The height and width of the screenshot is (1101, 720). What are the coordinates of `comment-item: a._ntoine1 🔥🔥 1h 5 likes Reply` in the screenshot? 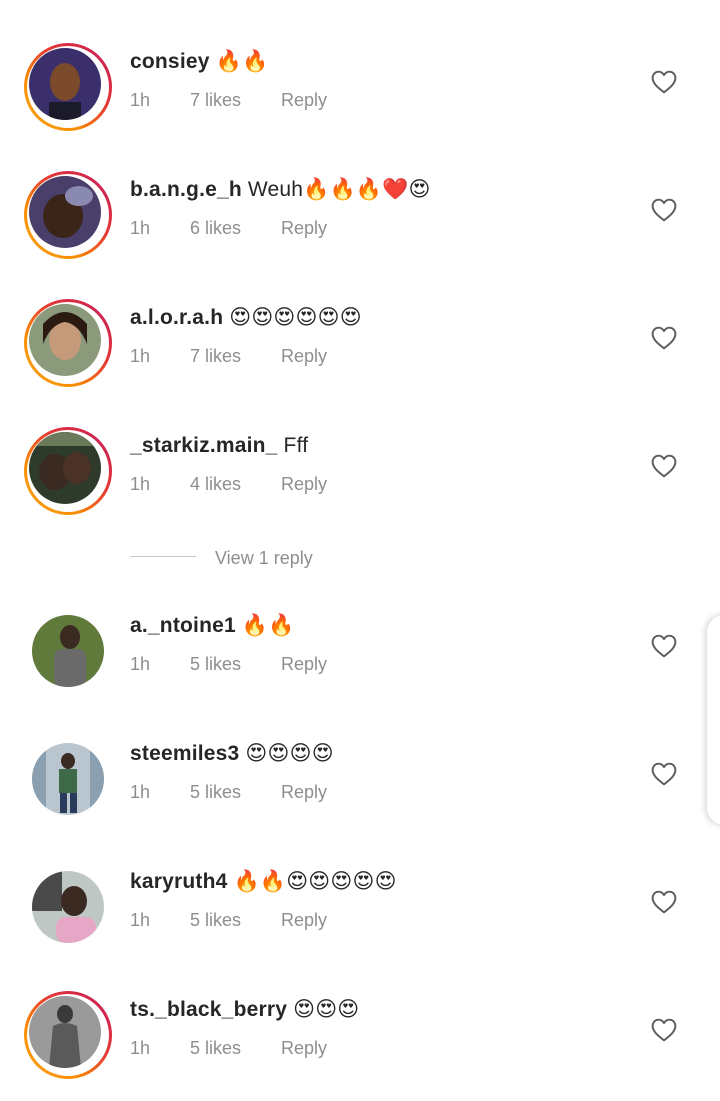 It's located at (360, 662).